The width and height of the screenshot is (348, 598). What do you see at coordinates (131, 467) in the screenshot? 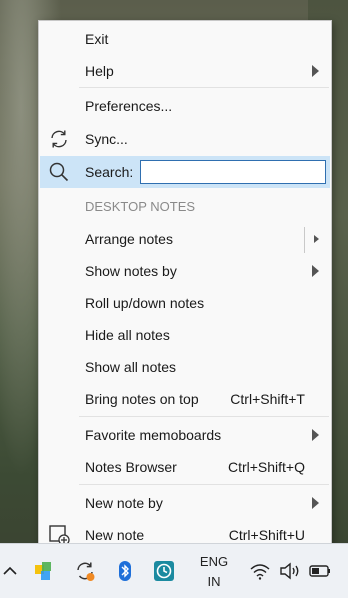
I see `menu-item-label: Notes Browser` at bounding box center [131, 467].